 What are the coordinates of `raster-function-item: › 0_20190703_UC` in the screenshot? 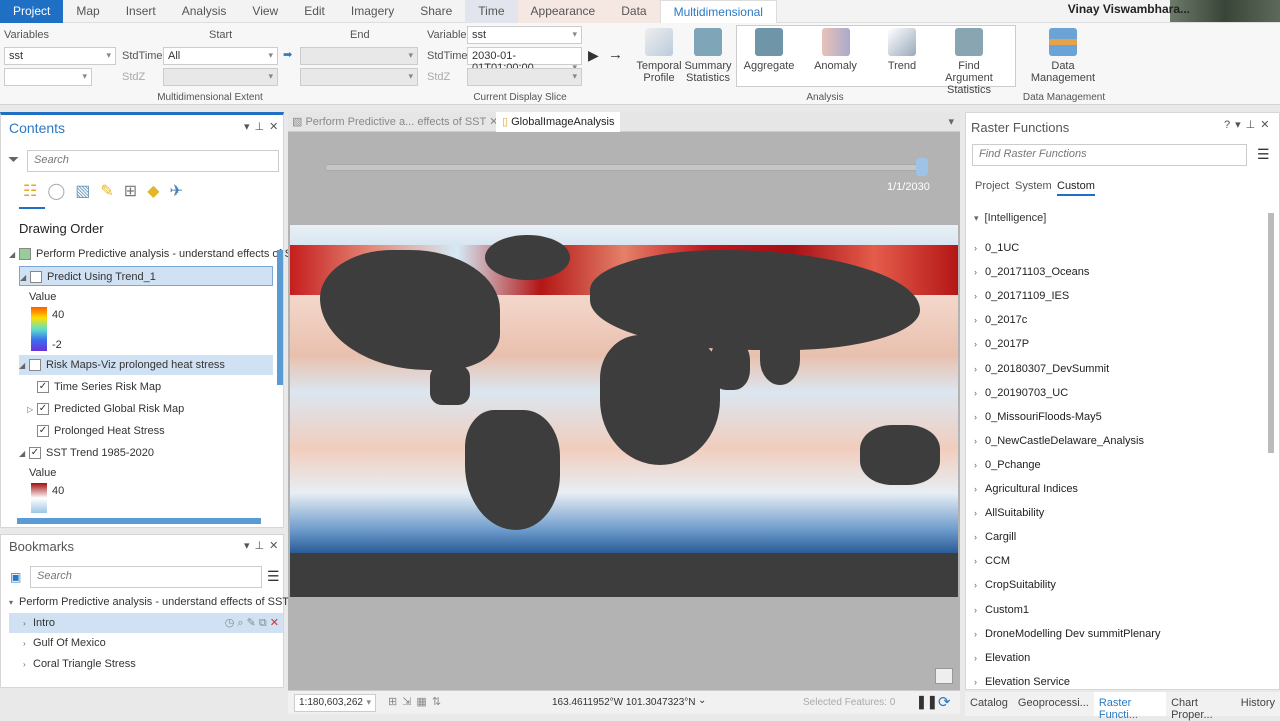 It's located at (1021, 393).